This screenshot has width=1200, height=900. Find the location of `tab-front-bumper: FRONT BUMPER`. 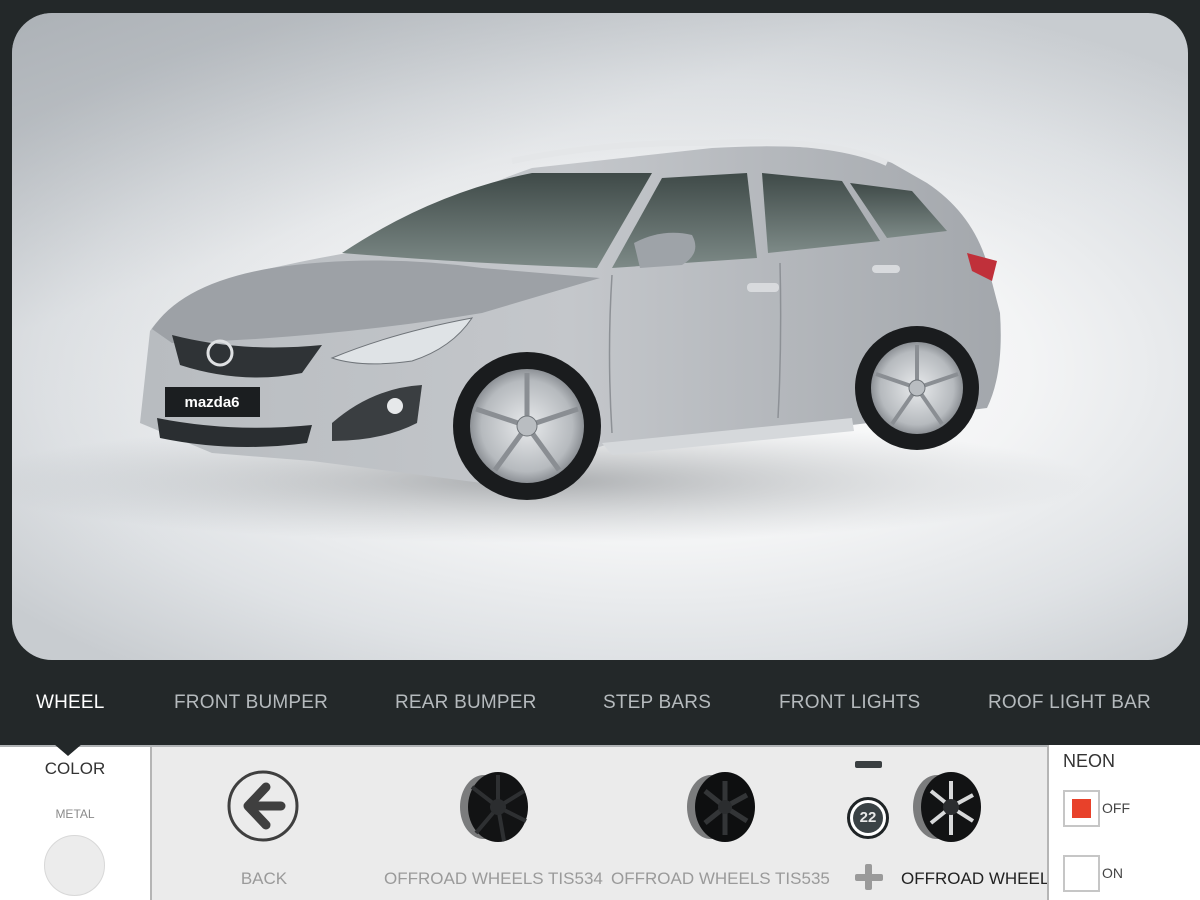

tab-front-bumper: FRONT BUMPER is located at coordinates (251, 703).